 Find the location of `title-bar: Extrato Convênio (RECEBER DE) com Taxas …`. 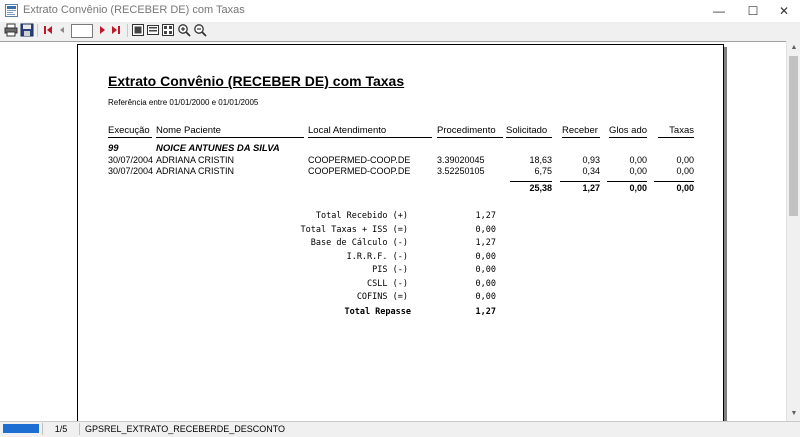

title-bar: Extrato Convênio (RECEBER DE) com Taxas … is located at coordinates (400, 11).